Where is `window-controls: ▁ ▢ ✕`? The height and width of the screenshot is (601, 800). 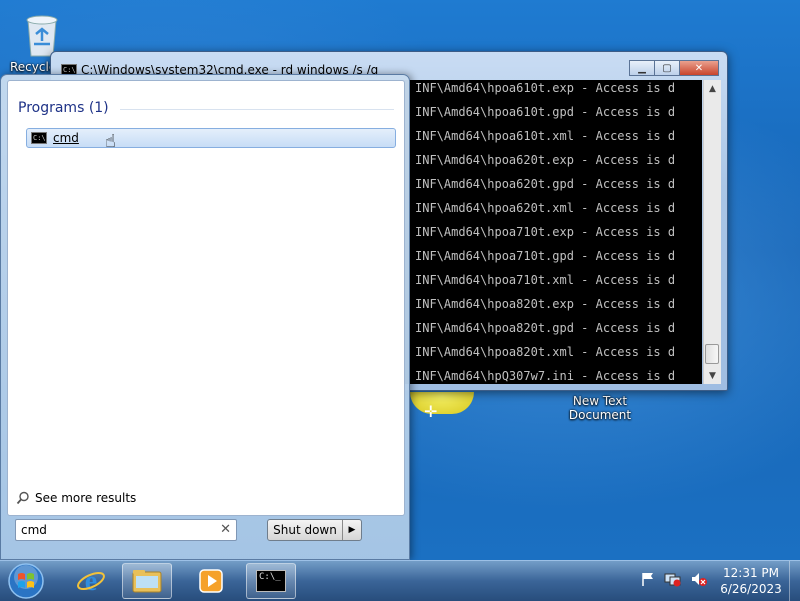
window-controls: ▁ ▢ ✕ is located at coordinates (674, 68).